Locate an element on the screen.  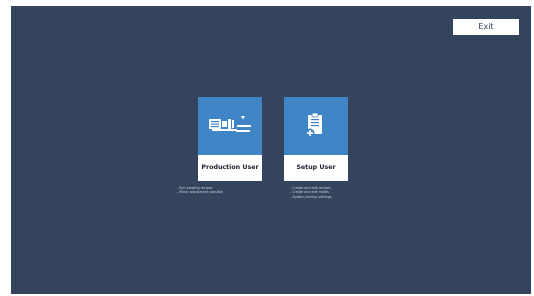
production-user-tile-header is located at coordinates (230, 126).